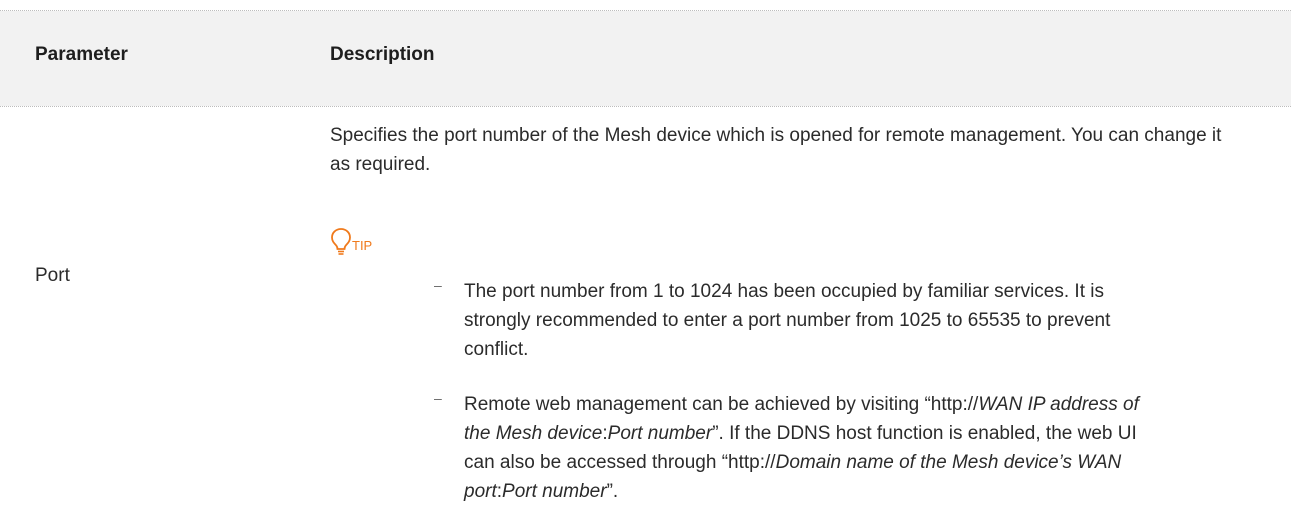 The image size is (1291, 506). What do you see at coordinates (382, 54) in the screenshot?
I see `header-description: Description` at bounding box center [382, 54].